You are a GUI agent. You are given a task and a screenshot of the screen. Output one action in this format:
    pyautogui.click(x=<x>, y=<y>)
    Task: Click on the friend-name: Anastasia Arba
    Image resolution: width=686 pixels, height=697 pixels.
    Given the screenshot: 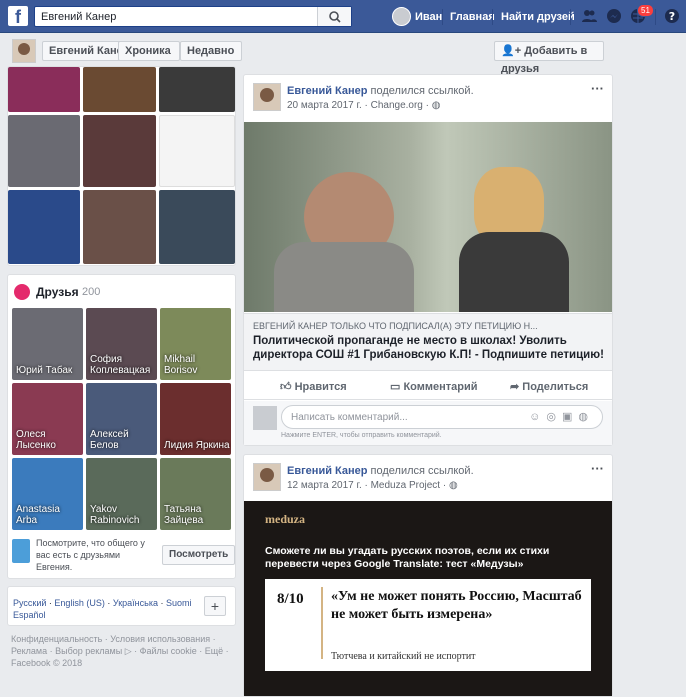 What is the action you would take?
    pyautogui.click(x=49, y=515)
    